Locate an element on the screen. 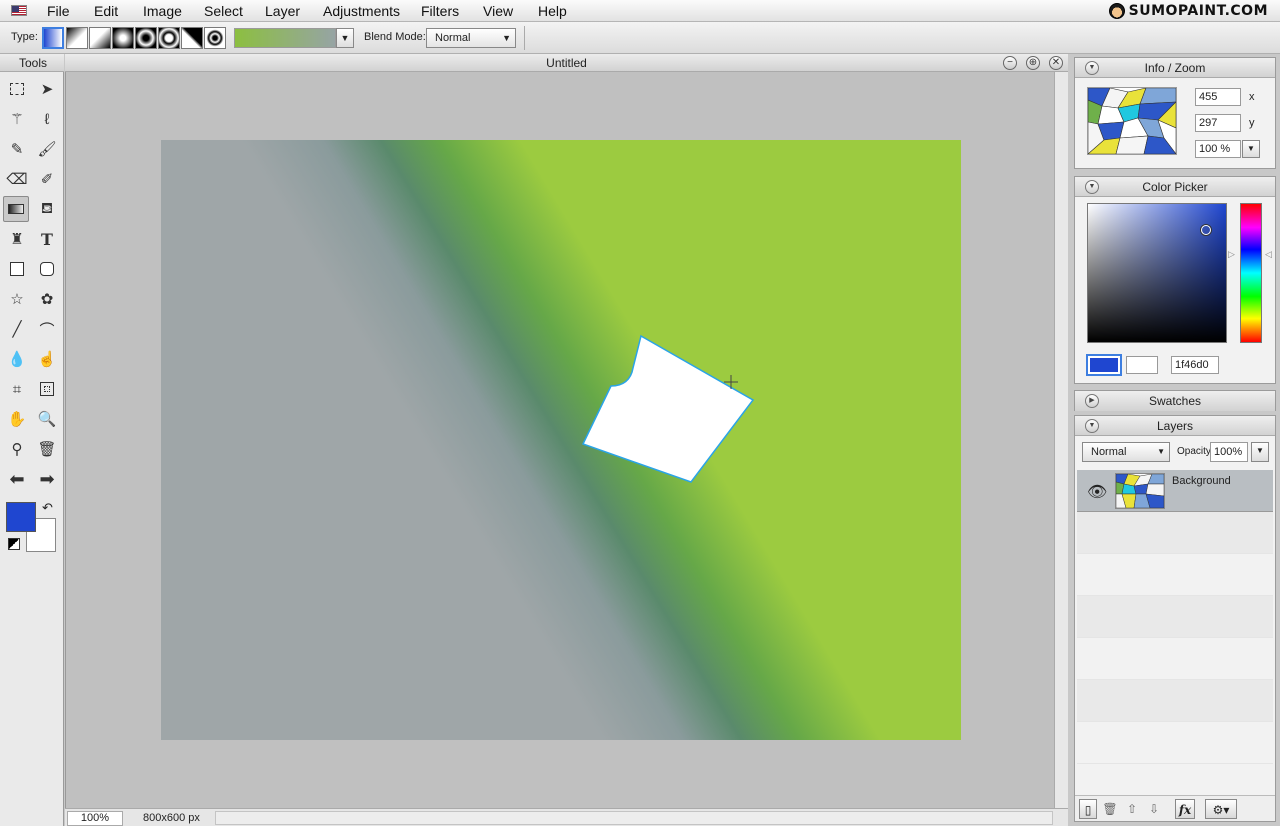 This screenshot has height=826, width=1280. app-logo: SUMOPAINT.COM is located at coordinates (1188, 11).